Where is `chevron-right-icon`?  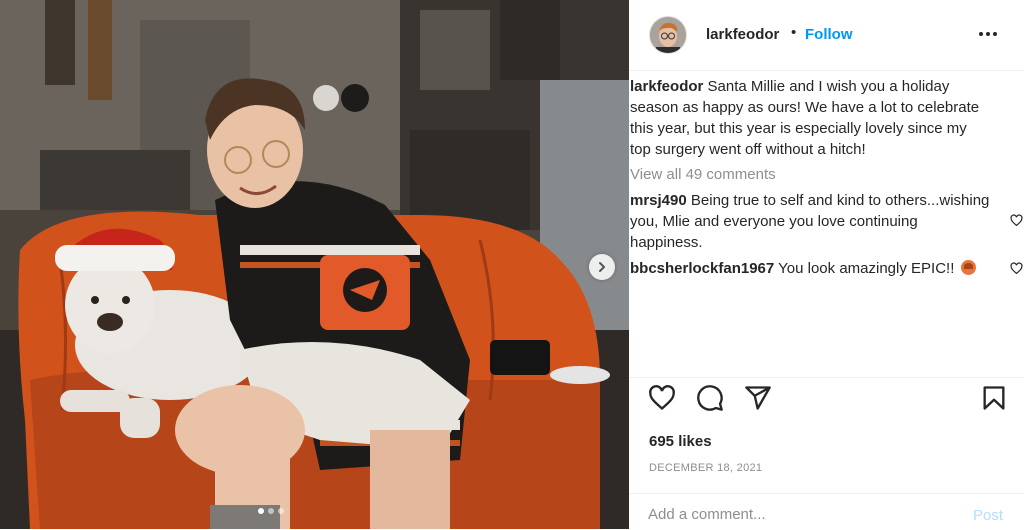
chevron-right-icon is located at coordinates (602, 267).